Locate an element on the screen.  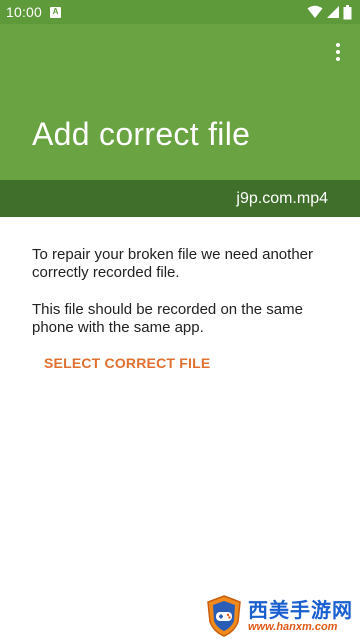
status-icons is located at coordinates (329, 12).